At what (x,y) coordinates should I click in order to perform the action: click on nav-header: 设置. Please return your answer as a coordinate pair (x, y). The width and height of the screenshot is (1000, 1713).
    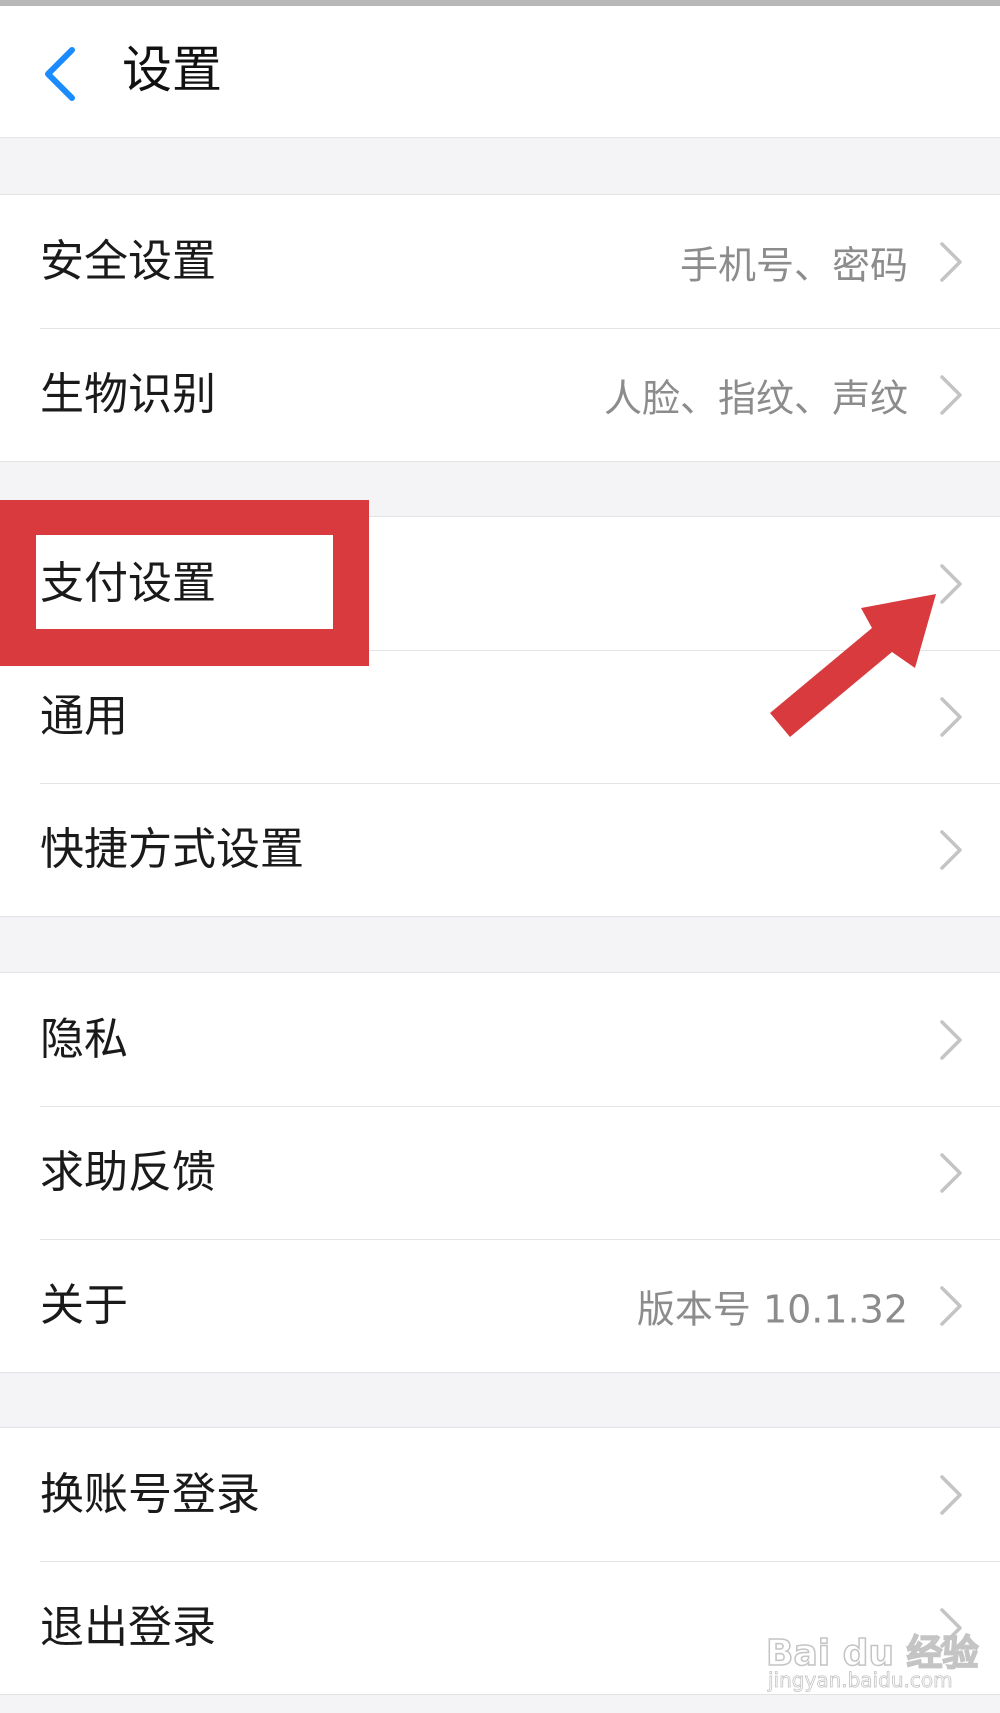
    Looking at the image, I should click on (500, 72).